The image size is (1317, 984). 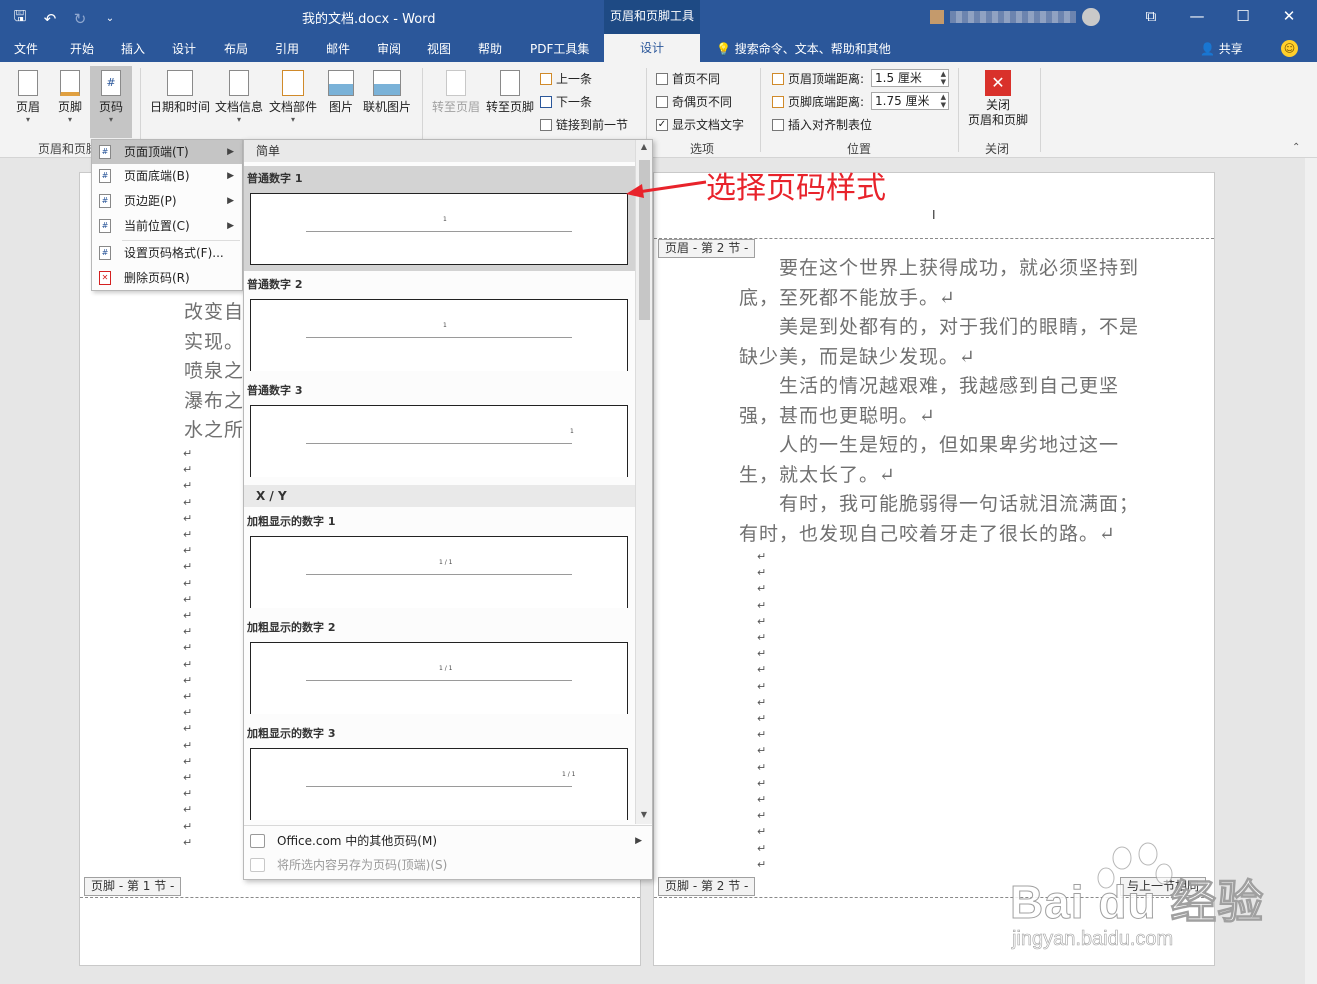 I want to click on group-label-close: 关闭, so click(x=997, y=149).